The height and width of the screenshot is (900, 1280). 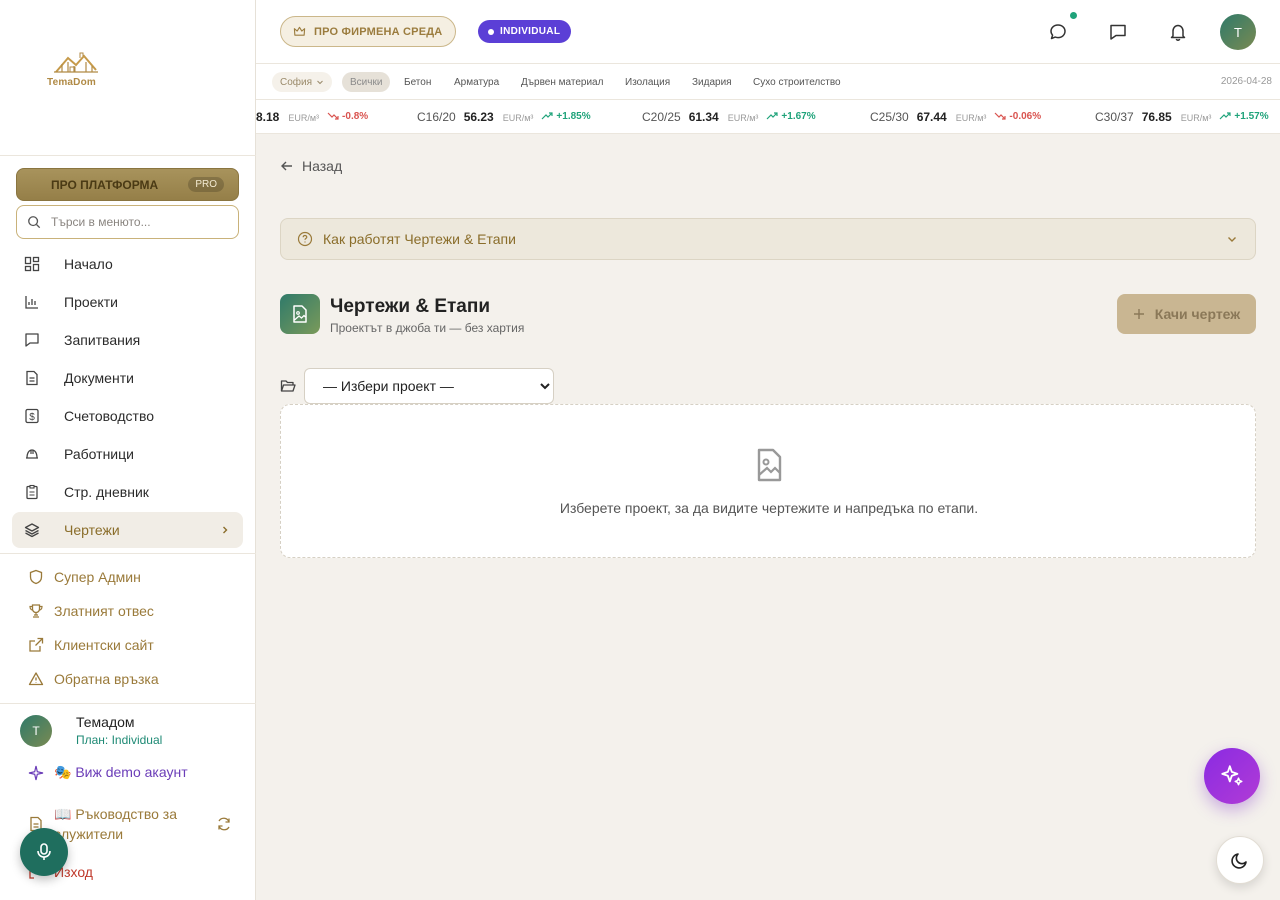 I want to click on pro-platform-button: ПРО ПЛАТФОРМА PRO, so click(x=127, y=184).